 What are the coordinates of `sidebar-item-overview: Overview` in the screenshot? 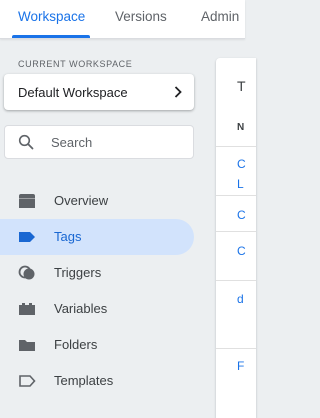 It's located at (97, 201).